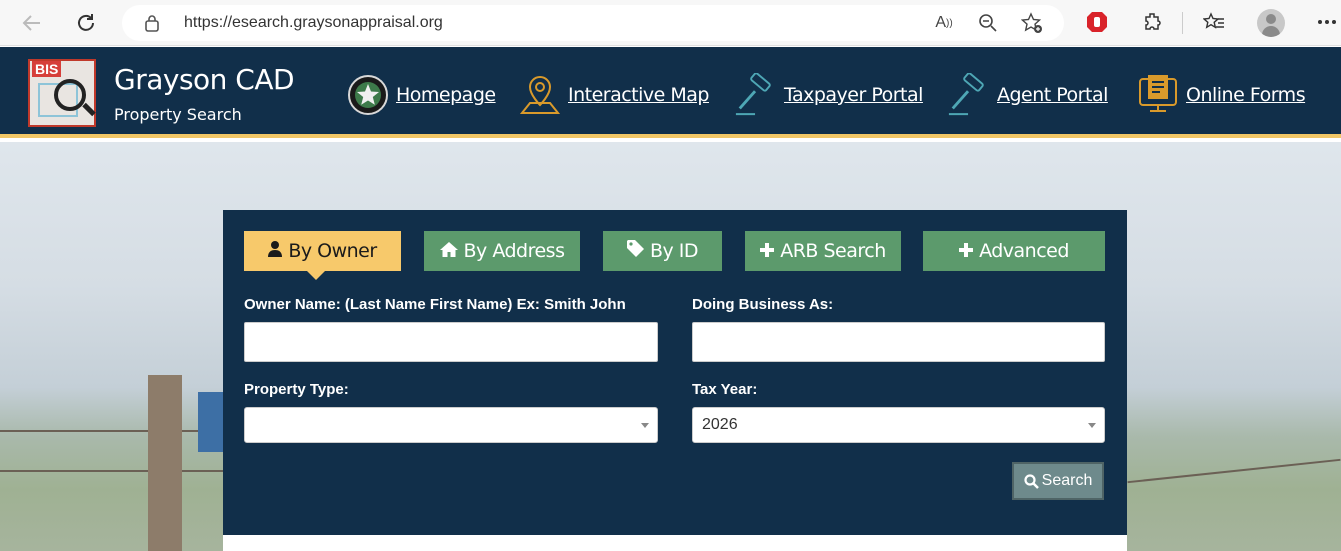 The image size is (1341, 551). I want to click on nav-agent-portal: Agent Portal, so click(1027, 95).